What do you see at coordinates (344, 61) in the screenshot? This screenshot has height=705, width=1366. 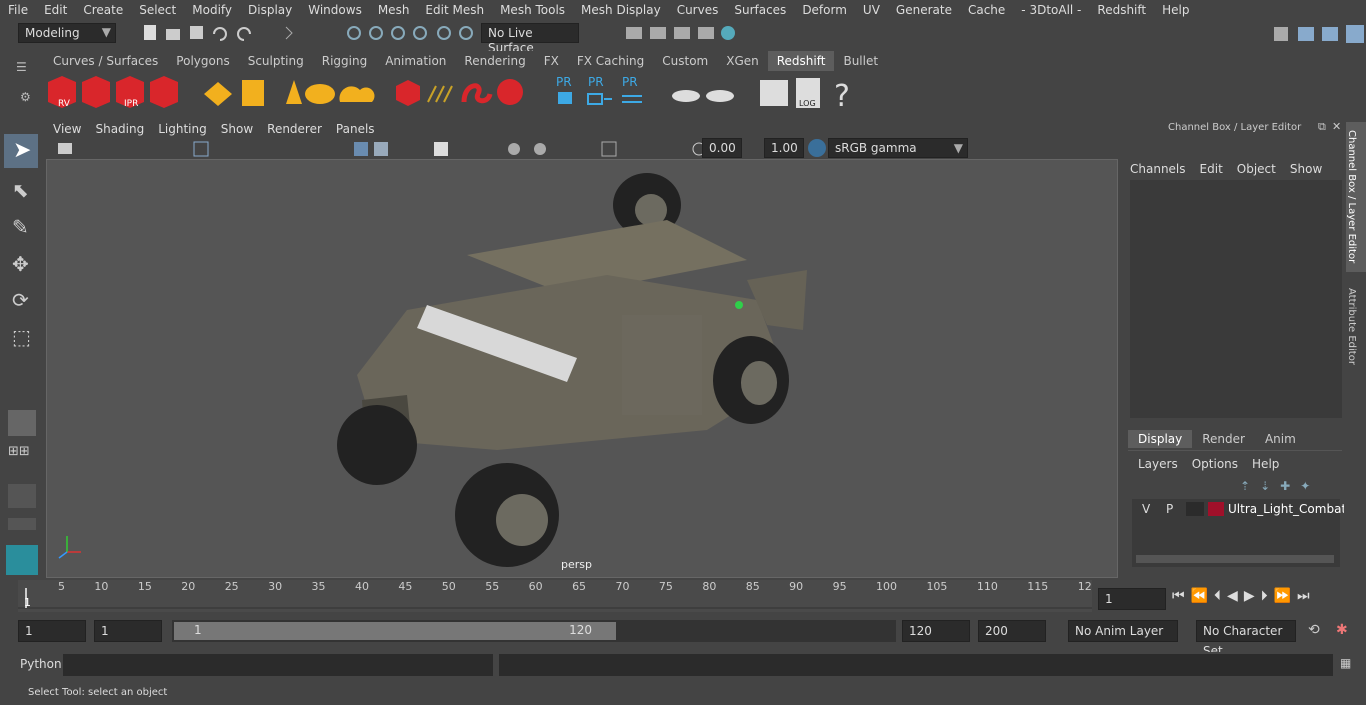 I see `tab-rigging: Rigging` at bounding box center [344, 61].